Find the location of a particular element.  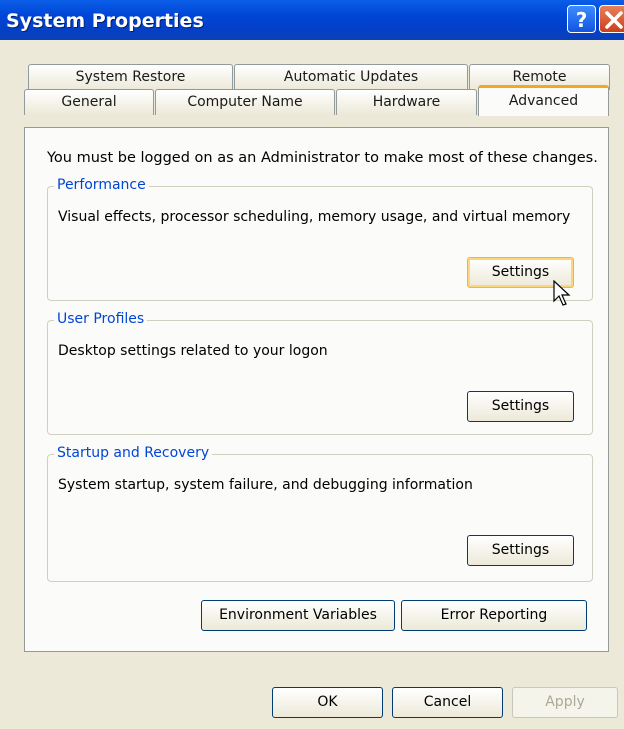

title-bar: System Properties ? is located at coordinates (312, 20).